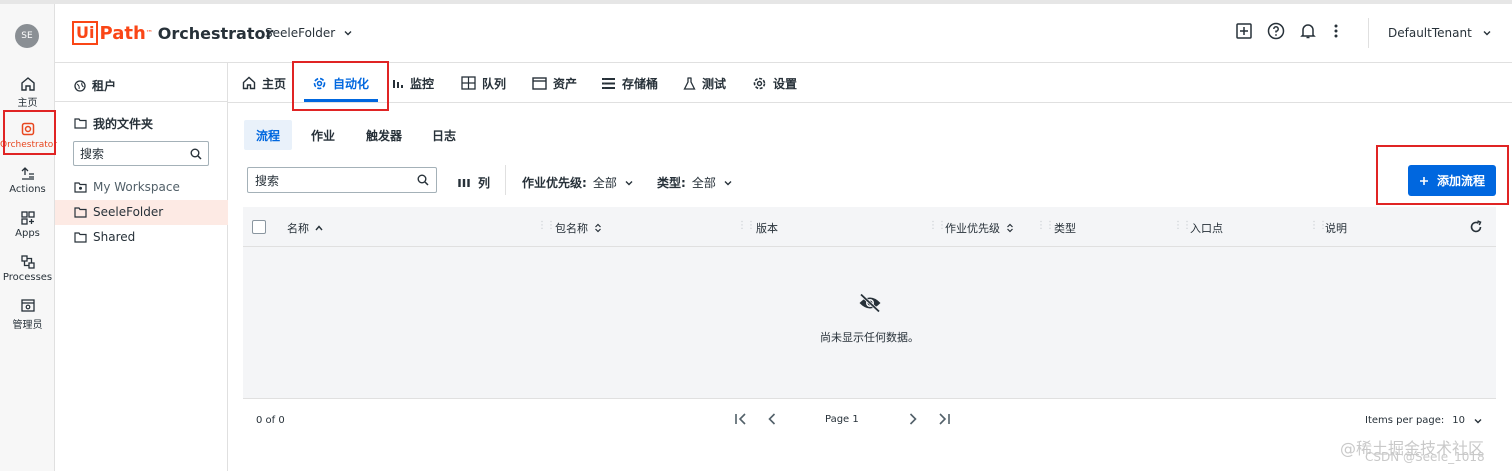 The height and width of the screenshot is (471, 1512). I want to click on rail-label: Processes, so click(27, 277).